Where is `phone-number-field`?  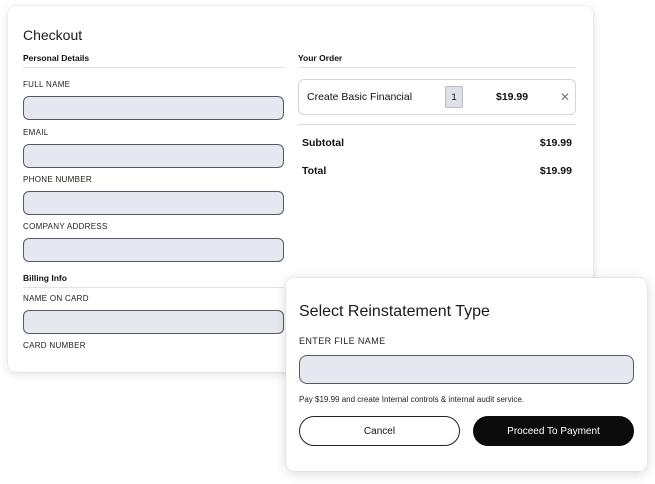
phone-number-field is located at coordinates (153, 203).